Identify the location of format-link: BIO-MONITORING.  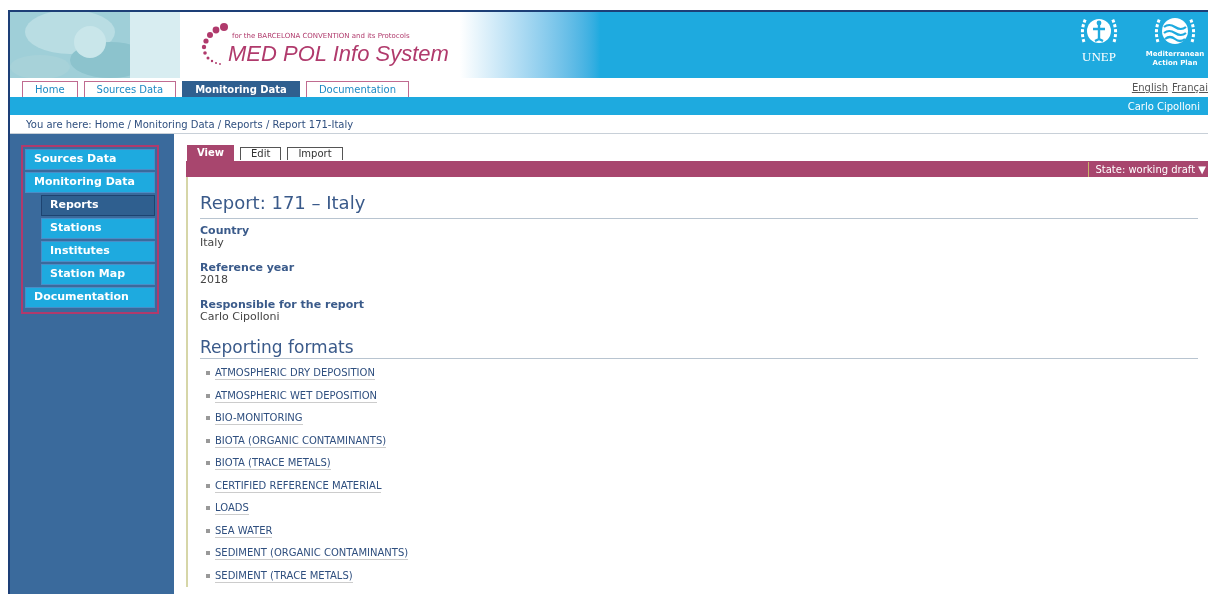
(259, 418).